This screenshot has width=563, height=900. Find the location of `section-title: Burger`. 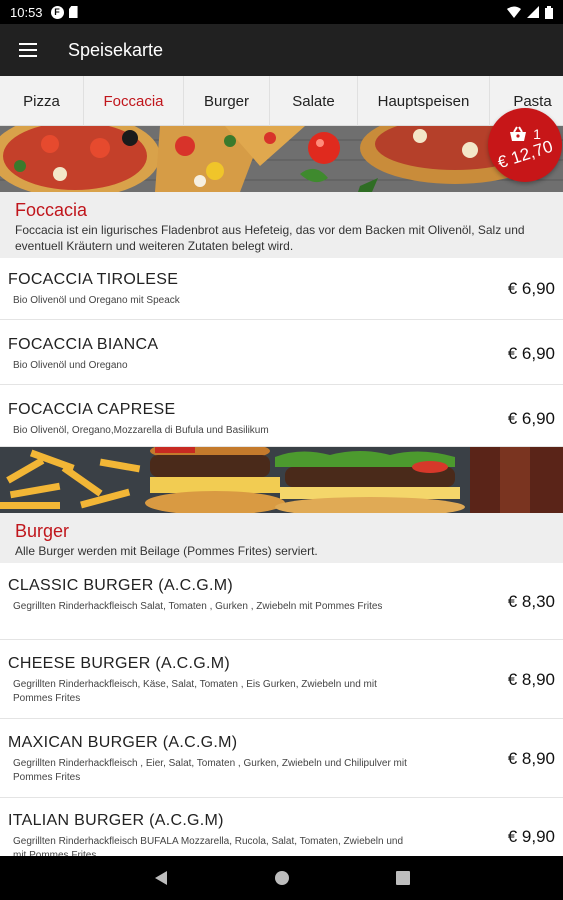

section-title: Burger is located at coordinates (42, 531).